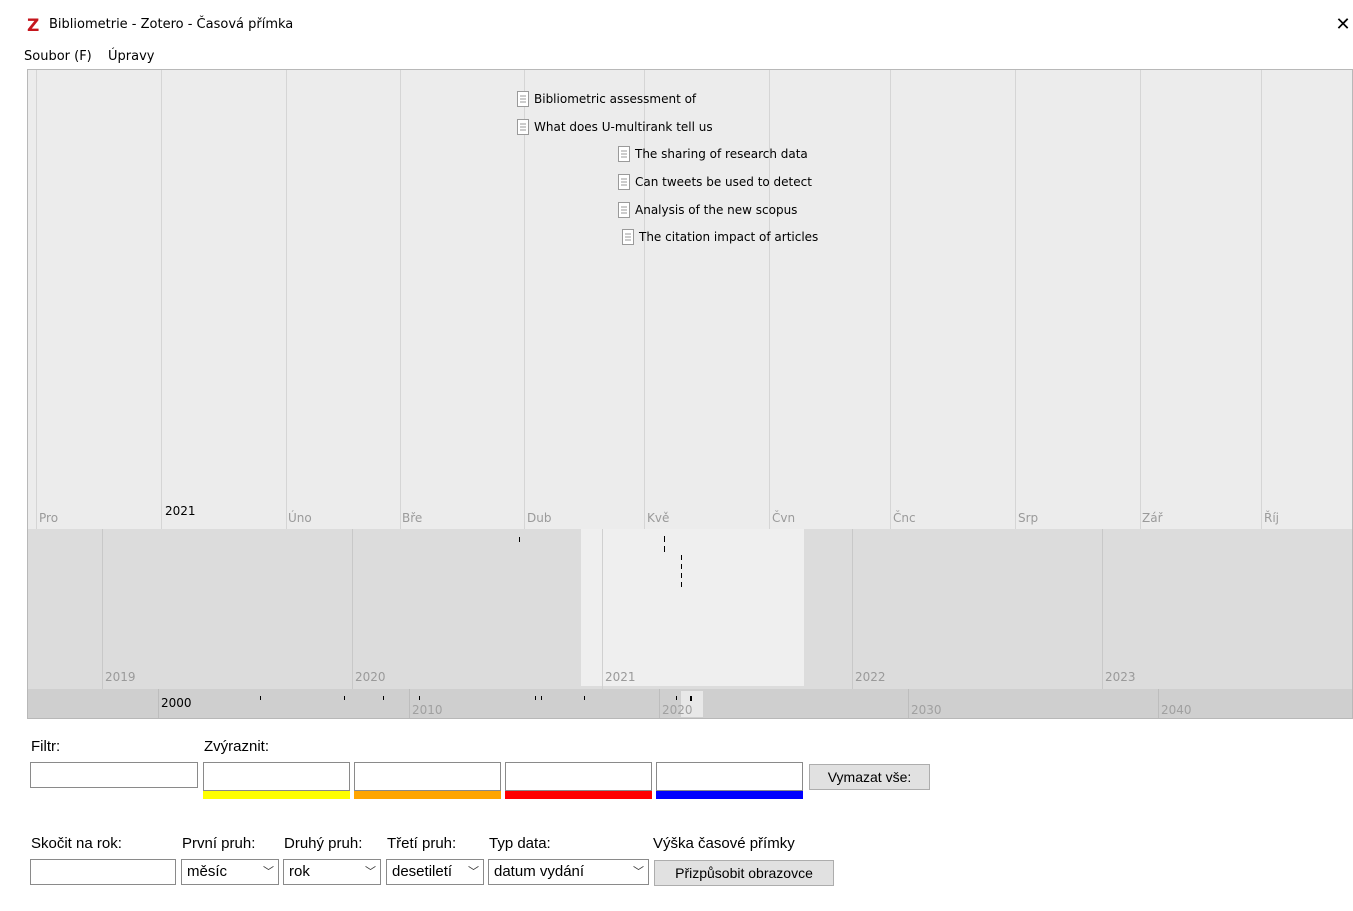 This screenshot has width=1353, height=911. What do you see at coordinates (692, 607) in the screenshot?
I see `band2-visible-range` at bounding box center [692, 607].